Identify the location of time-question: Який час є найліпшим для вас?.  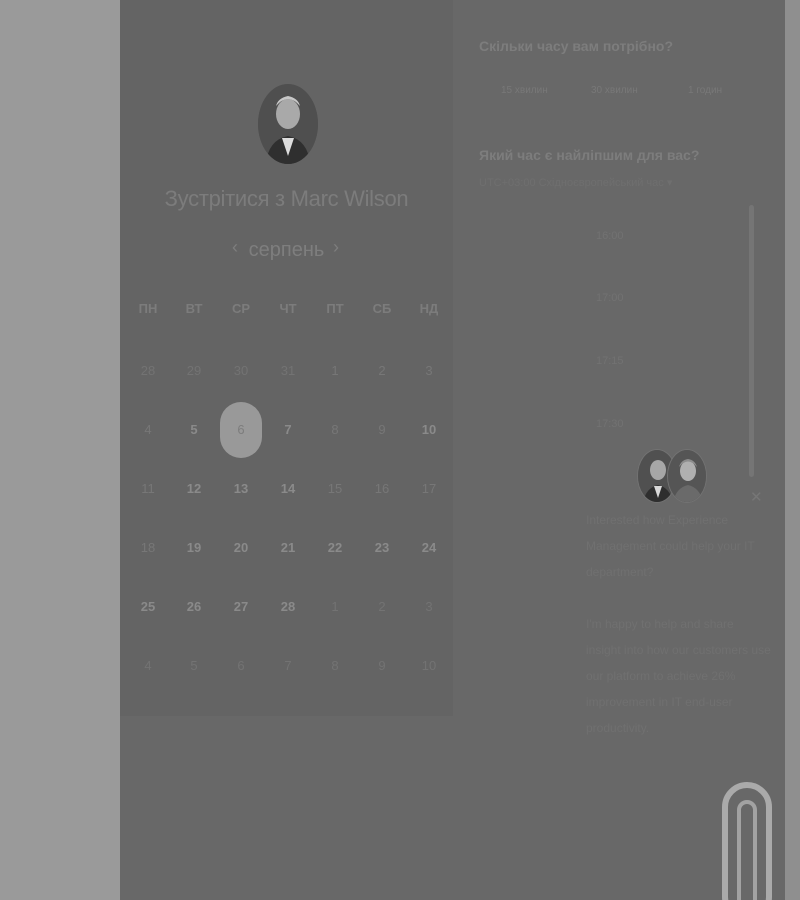
(589, 155).